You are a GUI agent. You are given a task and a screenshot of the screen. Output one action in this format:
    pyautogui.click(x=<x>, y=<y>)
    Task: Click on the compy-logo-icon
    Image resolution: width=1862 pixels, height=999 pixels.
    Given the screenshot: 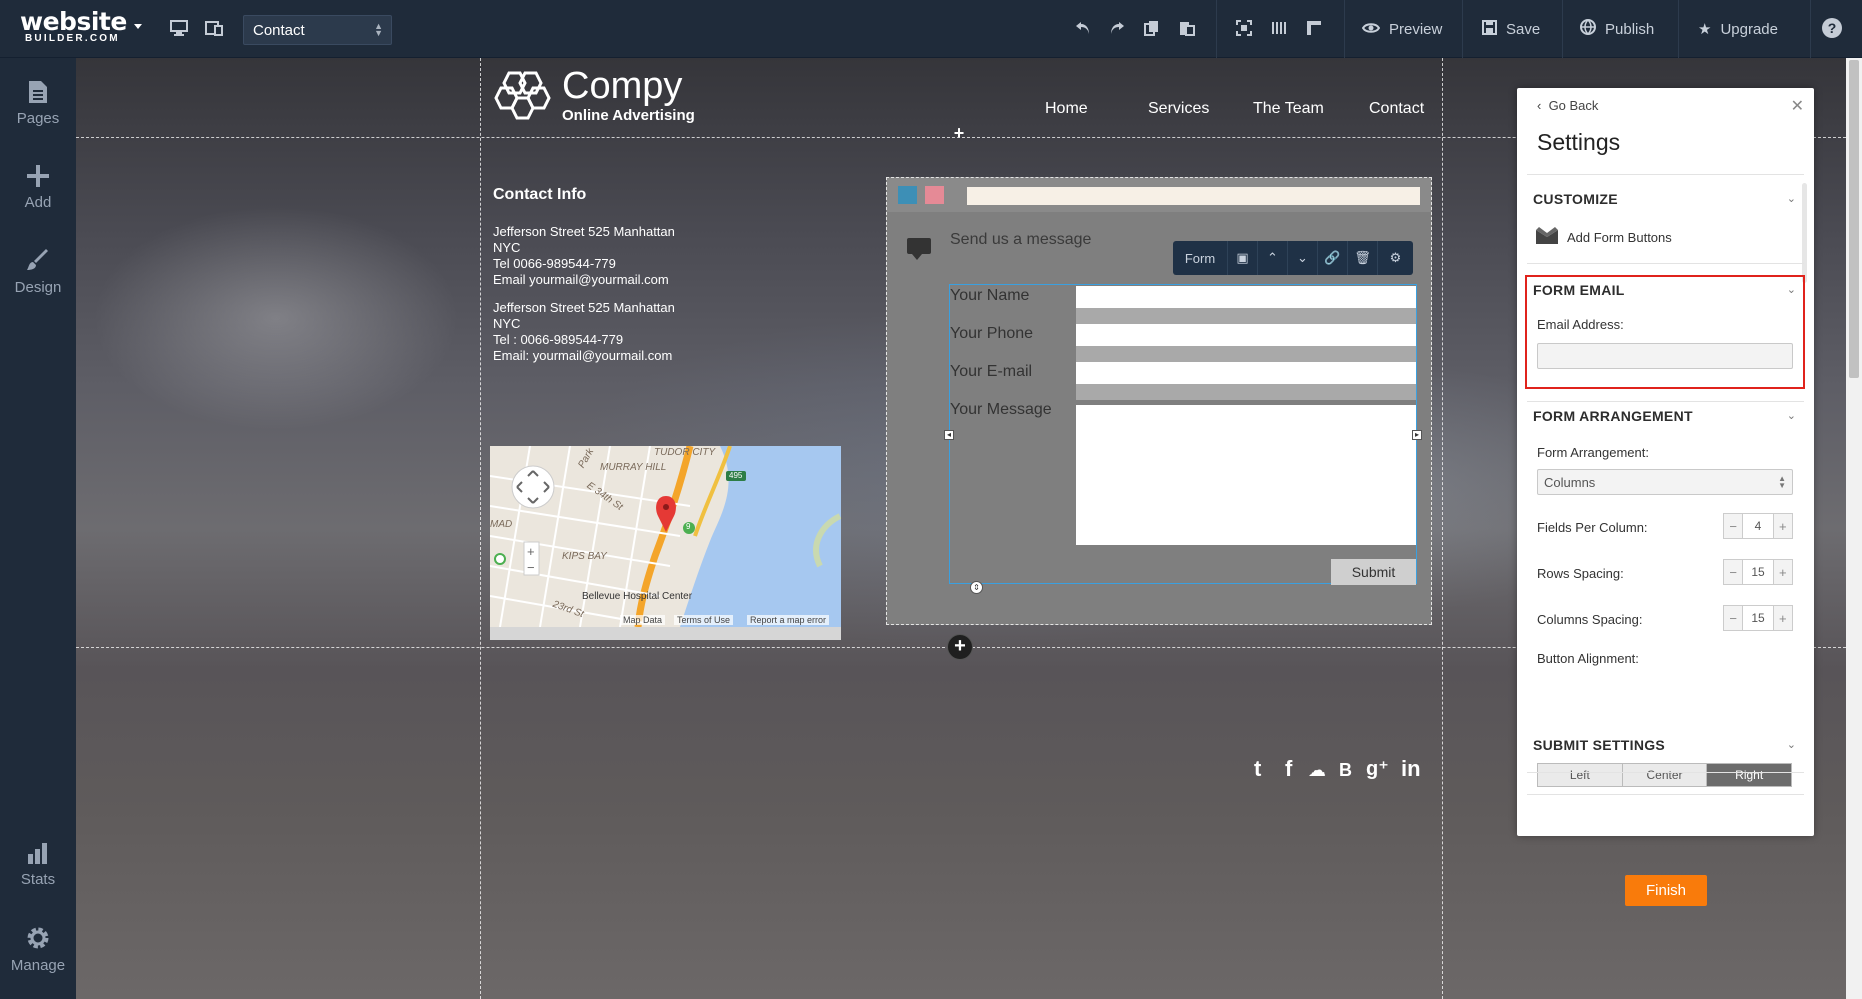 What is the action you would take?
    pyautogui.click(x=522, y=95)
    